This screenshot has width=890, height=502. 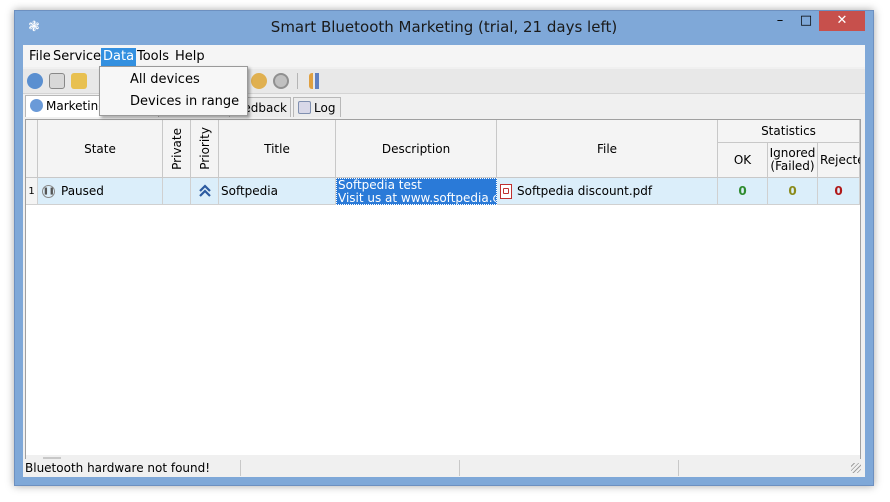 I want to click on header-statistics: Statistics, so click(x=789, y=131).